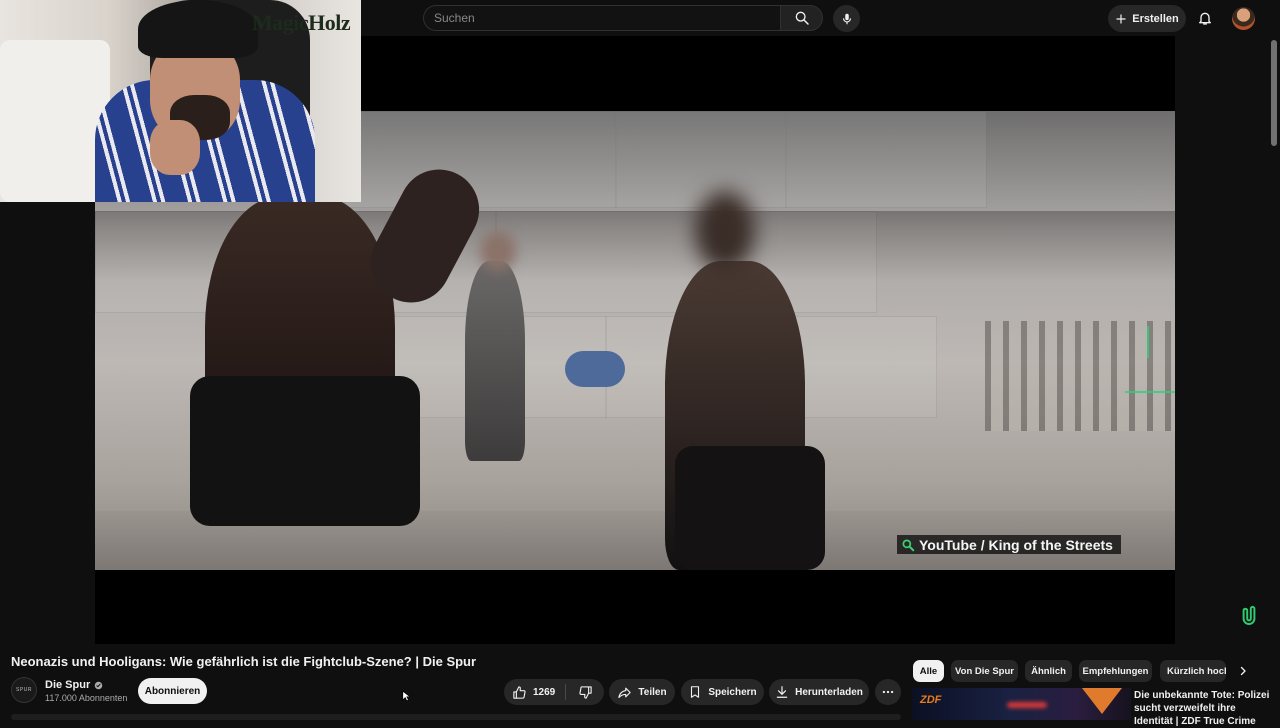 The image size is (1280, 728). What do you see at coordinates (1115, 671) in the screenshot?
I see `chip-recommendations: Empfehlungen` at bounding box center [1115, 671].